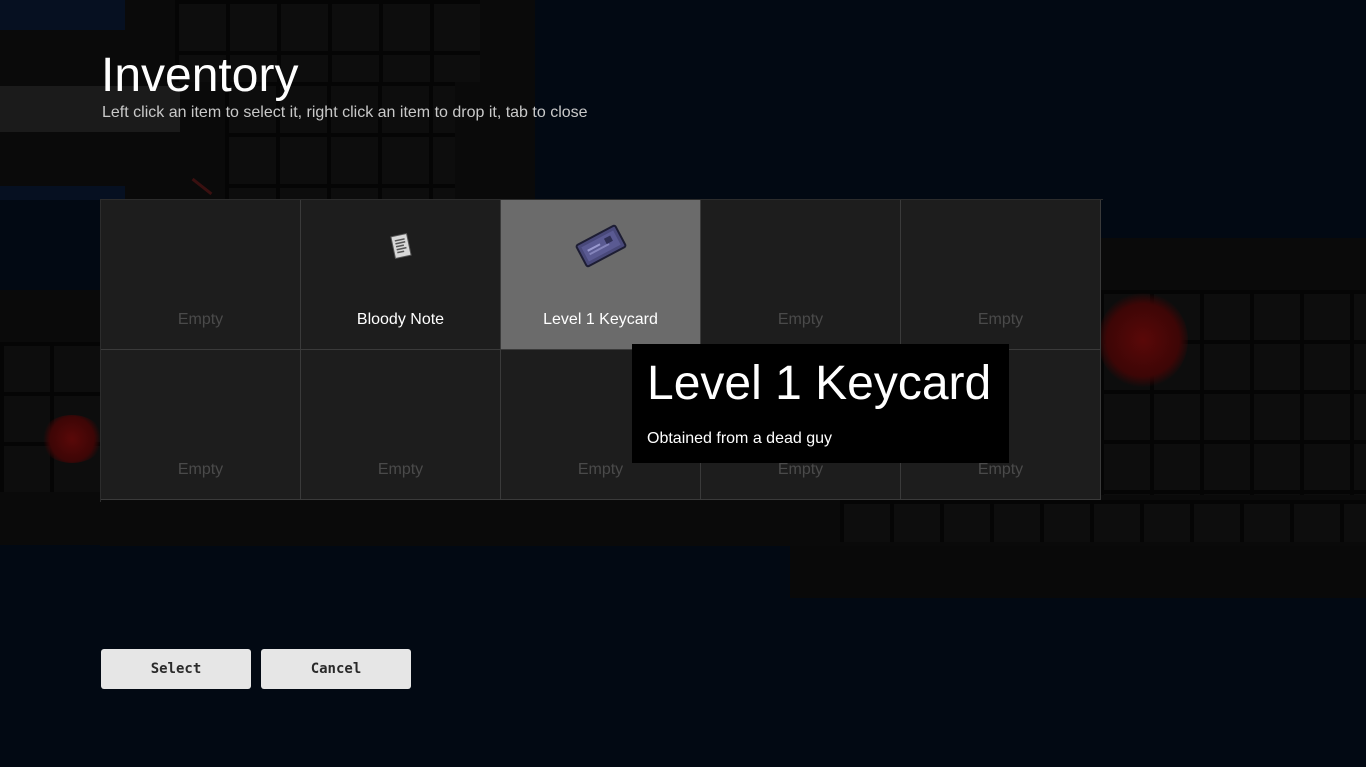 The image size is (1366, 767). I want to click on inventory-slot-3: Level 1 Keycard, so click(601, 275).